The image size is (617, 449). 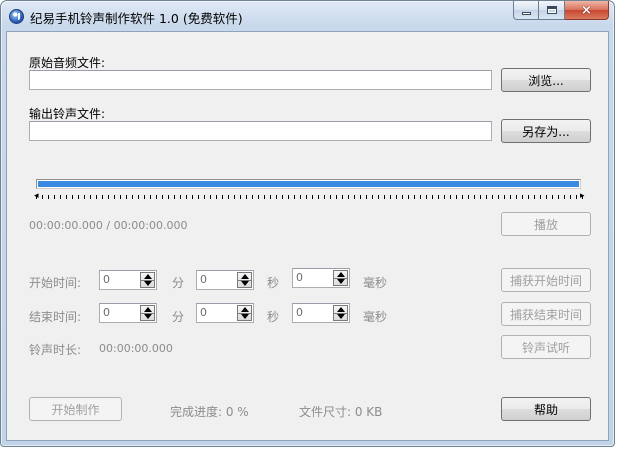 What do you see at coordinates (106, 279) in the screenshot?
I see `start-minutes-value: 0` at bounding box center [106, 279].